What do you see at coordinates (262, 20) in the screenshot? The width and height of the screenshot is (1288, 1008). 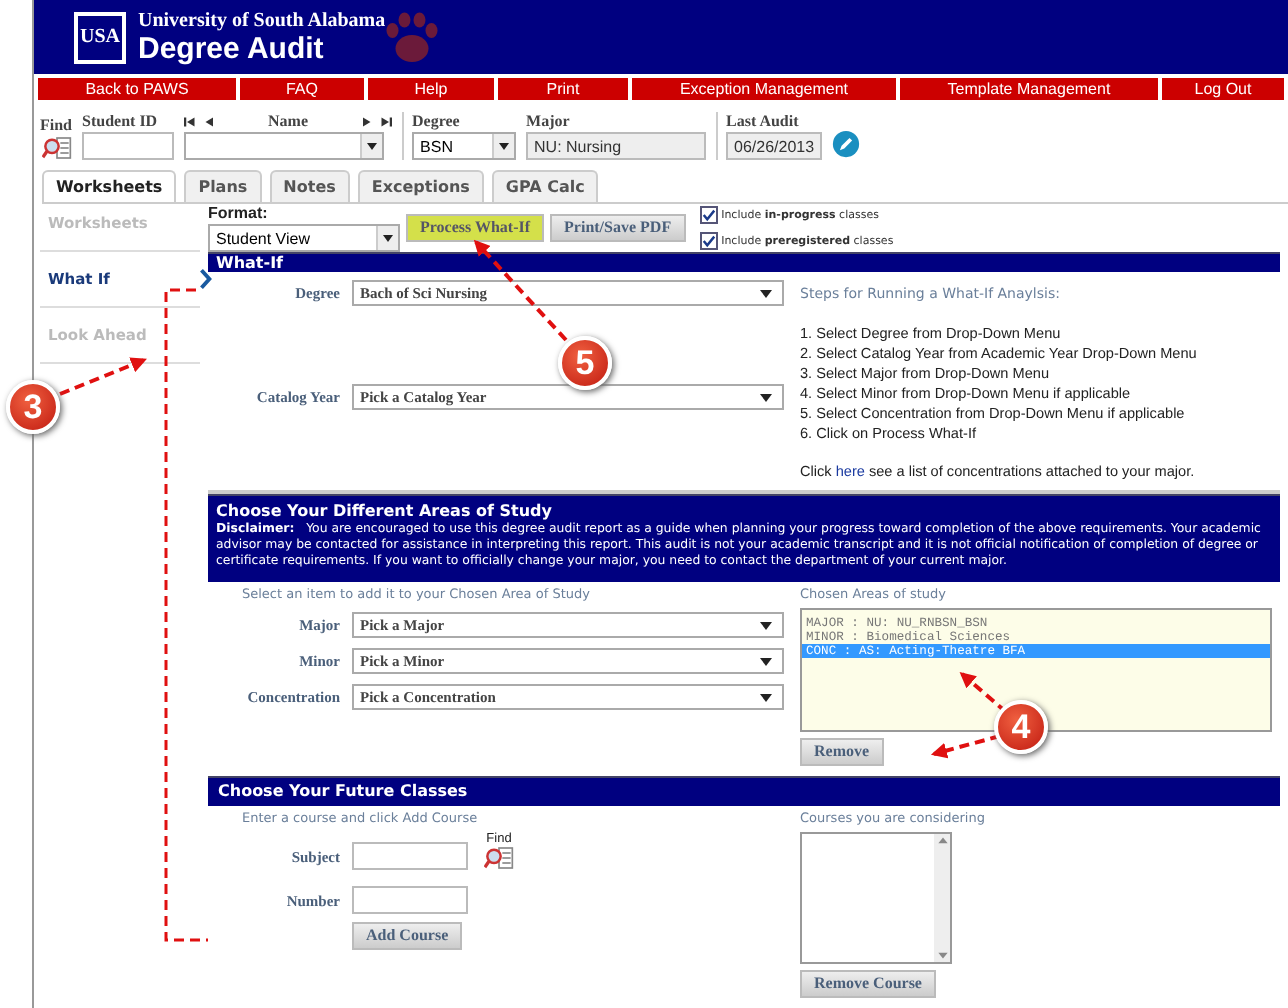 I see `university-name: University of South Alabama` at bounding box center [262, 20].